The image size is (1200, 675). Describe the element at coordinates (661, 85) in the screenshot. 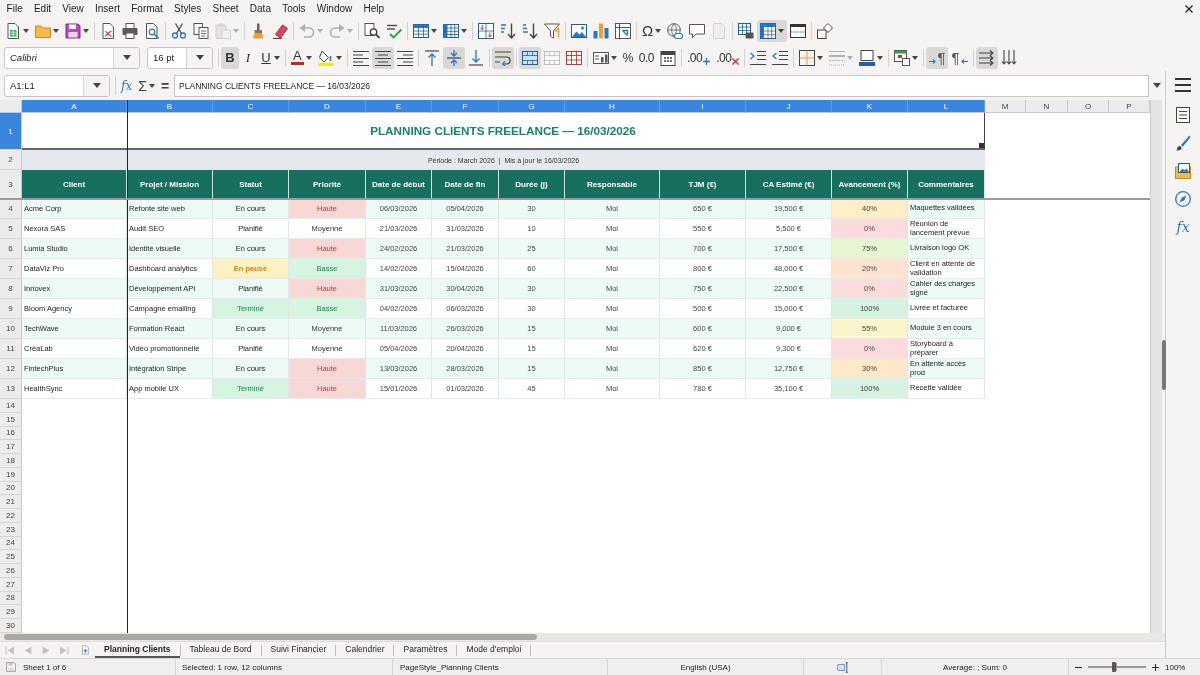

I see `formula-input: PLANNING CLIENTS FREELANCE — 16/03/2026` at that location.